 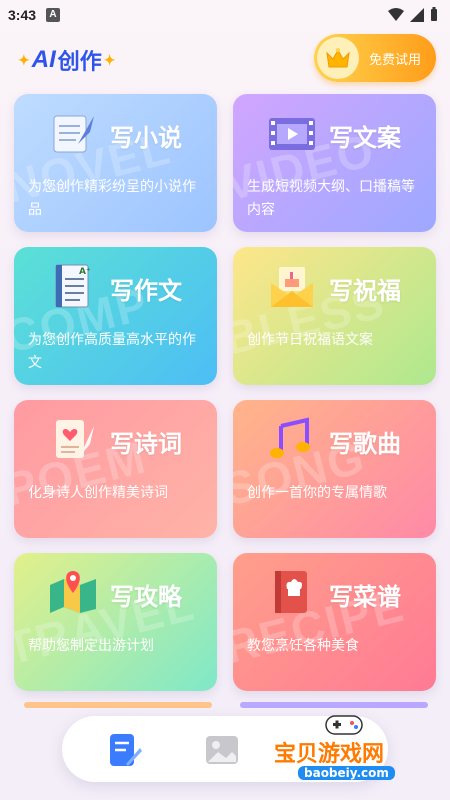 I want to click on gamepad-icon, so click(x=344, y=725).